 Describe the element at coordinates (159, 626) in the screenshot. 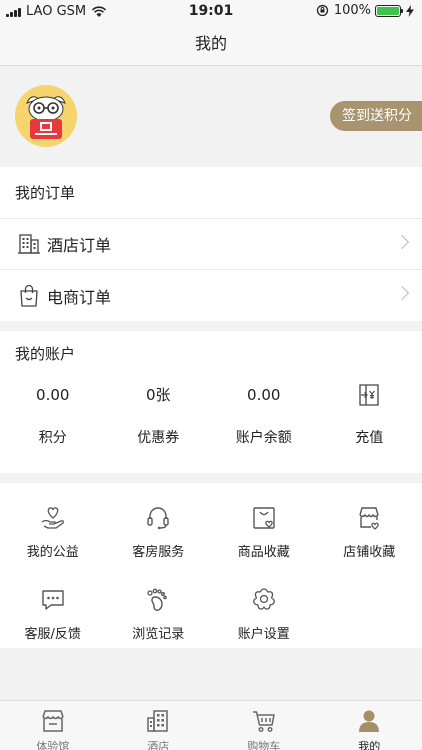

I see `browse-history-item: 浏览记录` at that location.